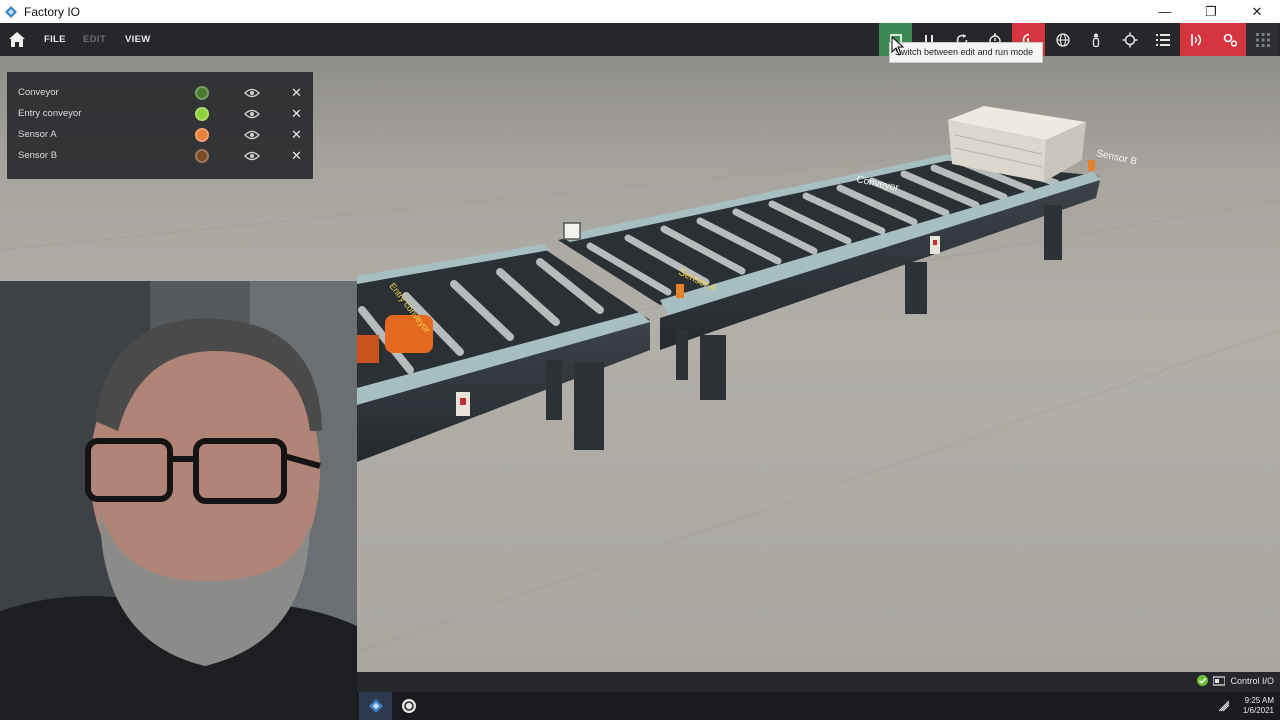  I want to click on scene-label-sensor-b: Sensor B, so click(1116, 157).